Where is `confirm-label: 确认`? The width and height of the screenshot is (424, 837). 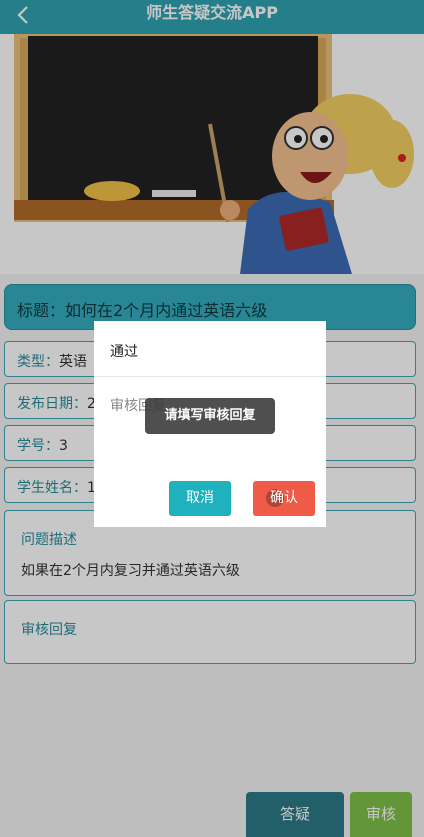 confirm-label: 确认 is located at coordinates (284, 498).